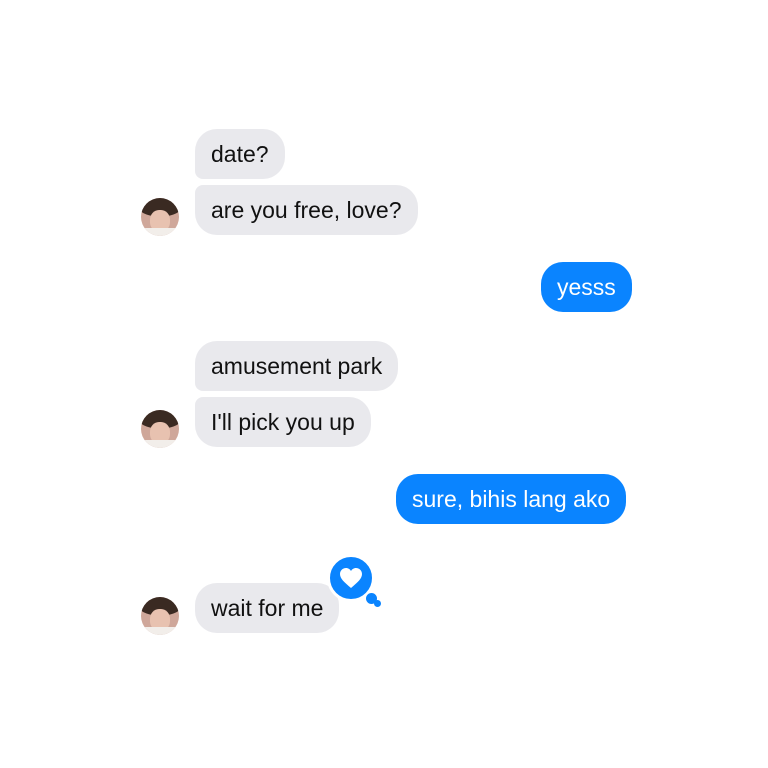 The height and width of the screenshot is (768, 768). Describe the element at coordinates (351, 578) in the screenshot. I see `heart-icon` at that location.